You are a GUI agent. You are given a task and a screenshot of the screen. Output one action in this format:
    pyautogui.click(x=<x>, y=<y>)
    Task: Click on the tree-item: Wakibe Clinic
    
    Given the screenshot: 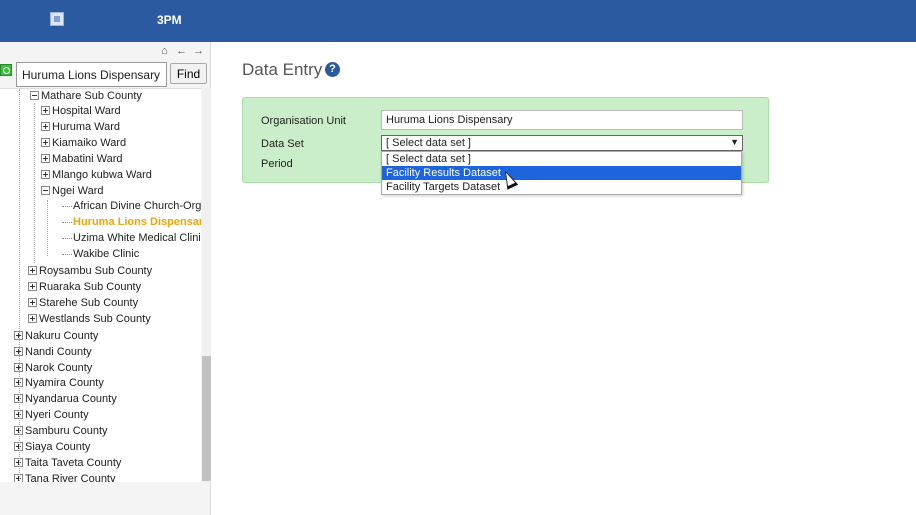 What is the action you would take?
    pyautogui.click(x=100, y=254)
    